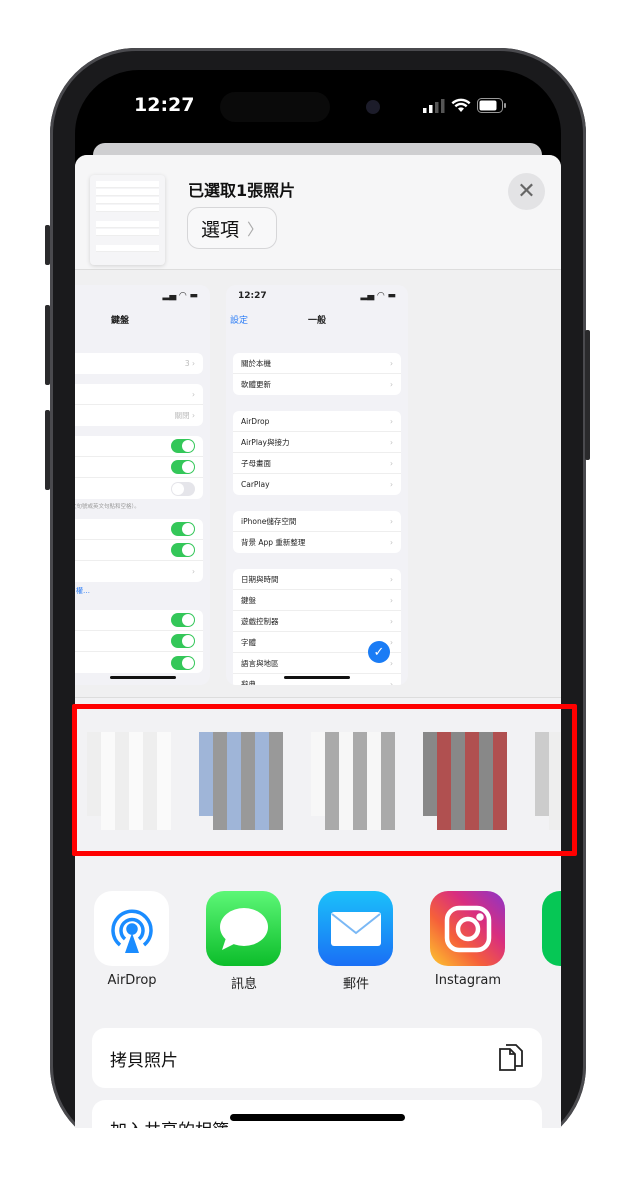 This screenshot has height=1200, width=635. I want to click on app-label: AirDrop, so click(132, 980).